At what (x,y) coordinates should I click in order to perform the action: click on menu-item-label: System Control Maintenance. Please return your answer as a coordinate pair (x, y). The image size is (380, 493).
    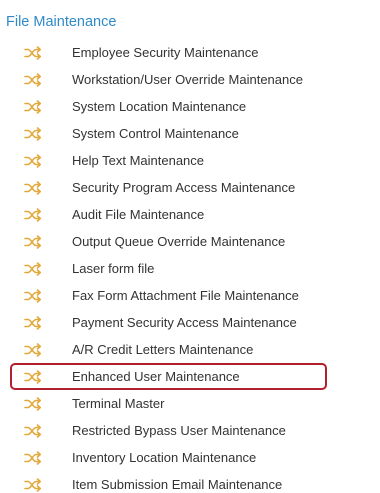
    Looking at the image, I should click on (155, 133).